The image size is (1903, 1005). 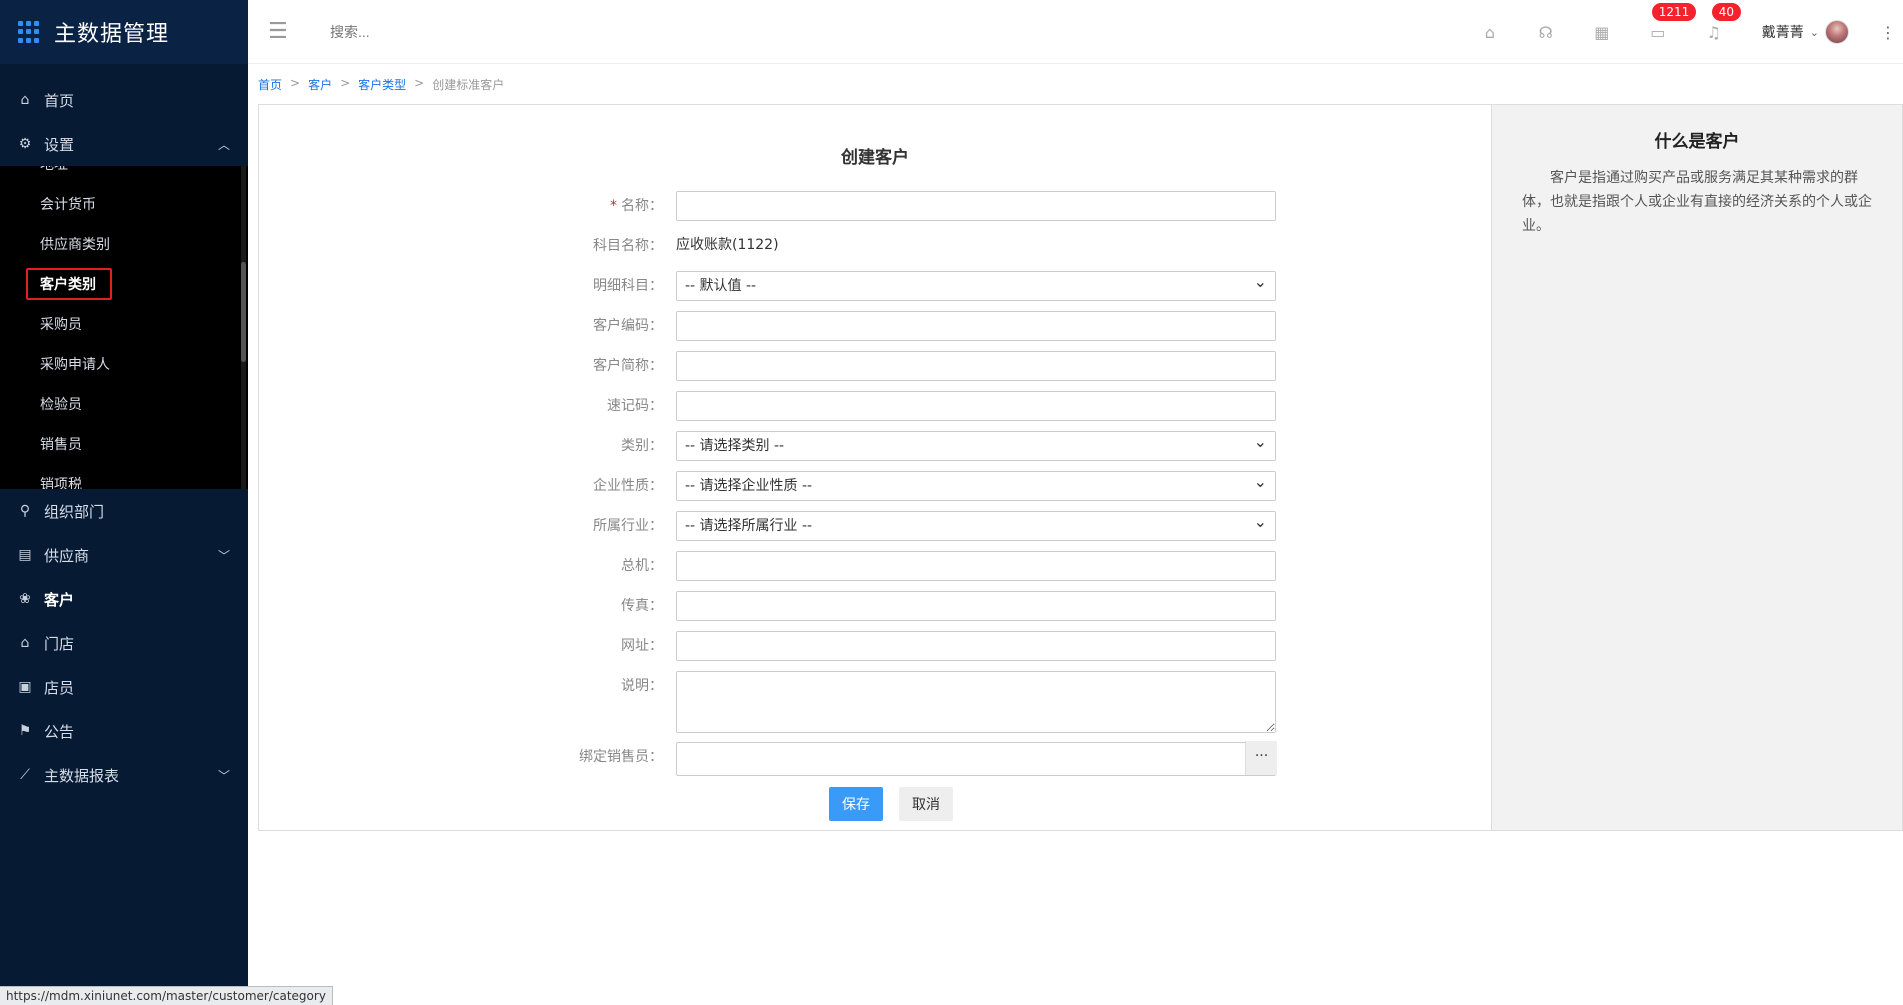 I want to click on account-value: 应收账款(1122), so click(x=976, y=246).